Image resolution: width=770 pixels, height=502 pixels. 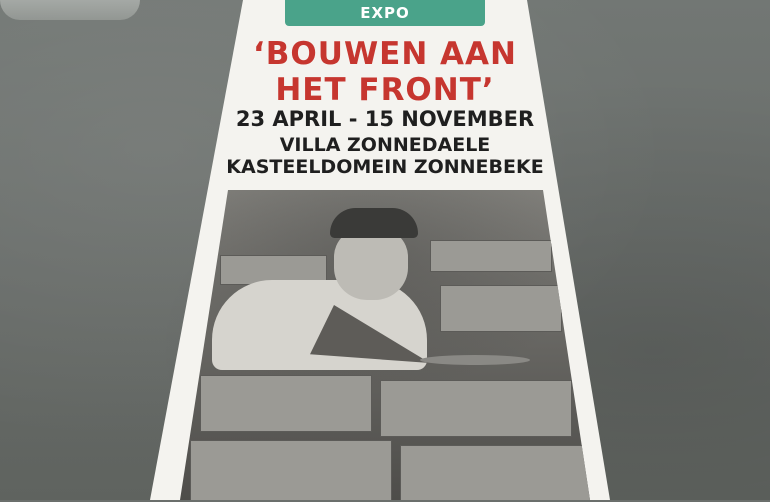 I want to click on floor-object, so click(x=70, y=10).